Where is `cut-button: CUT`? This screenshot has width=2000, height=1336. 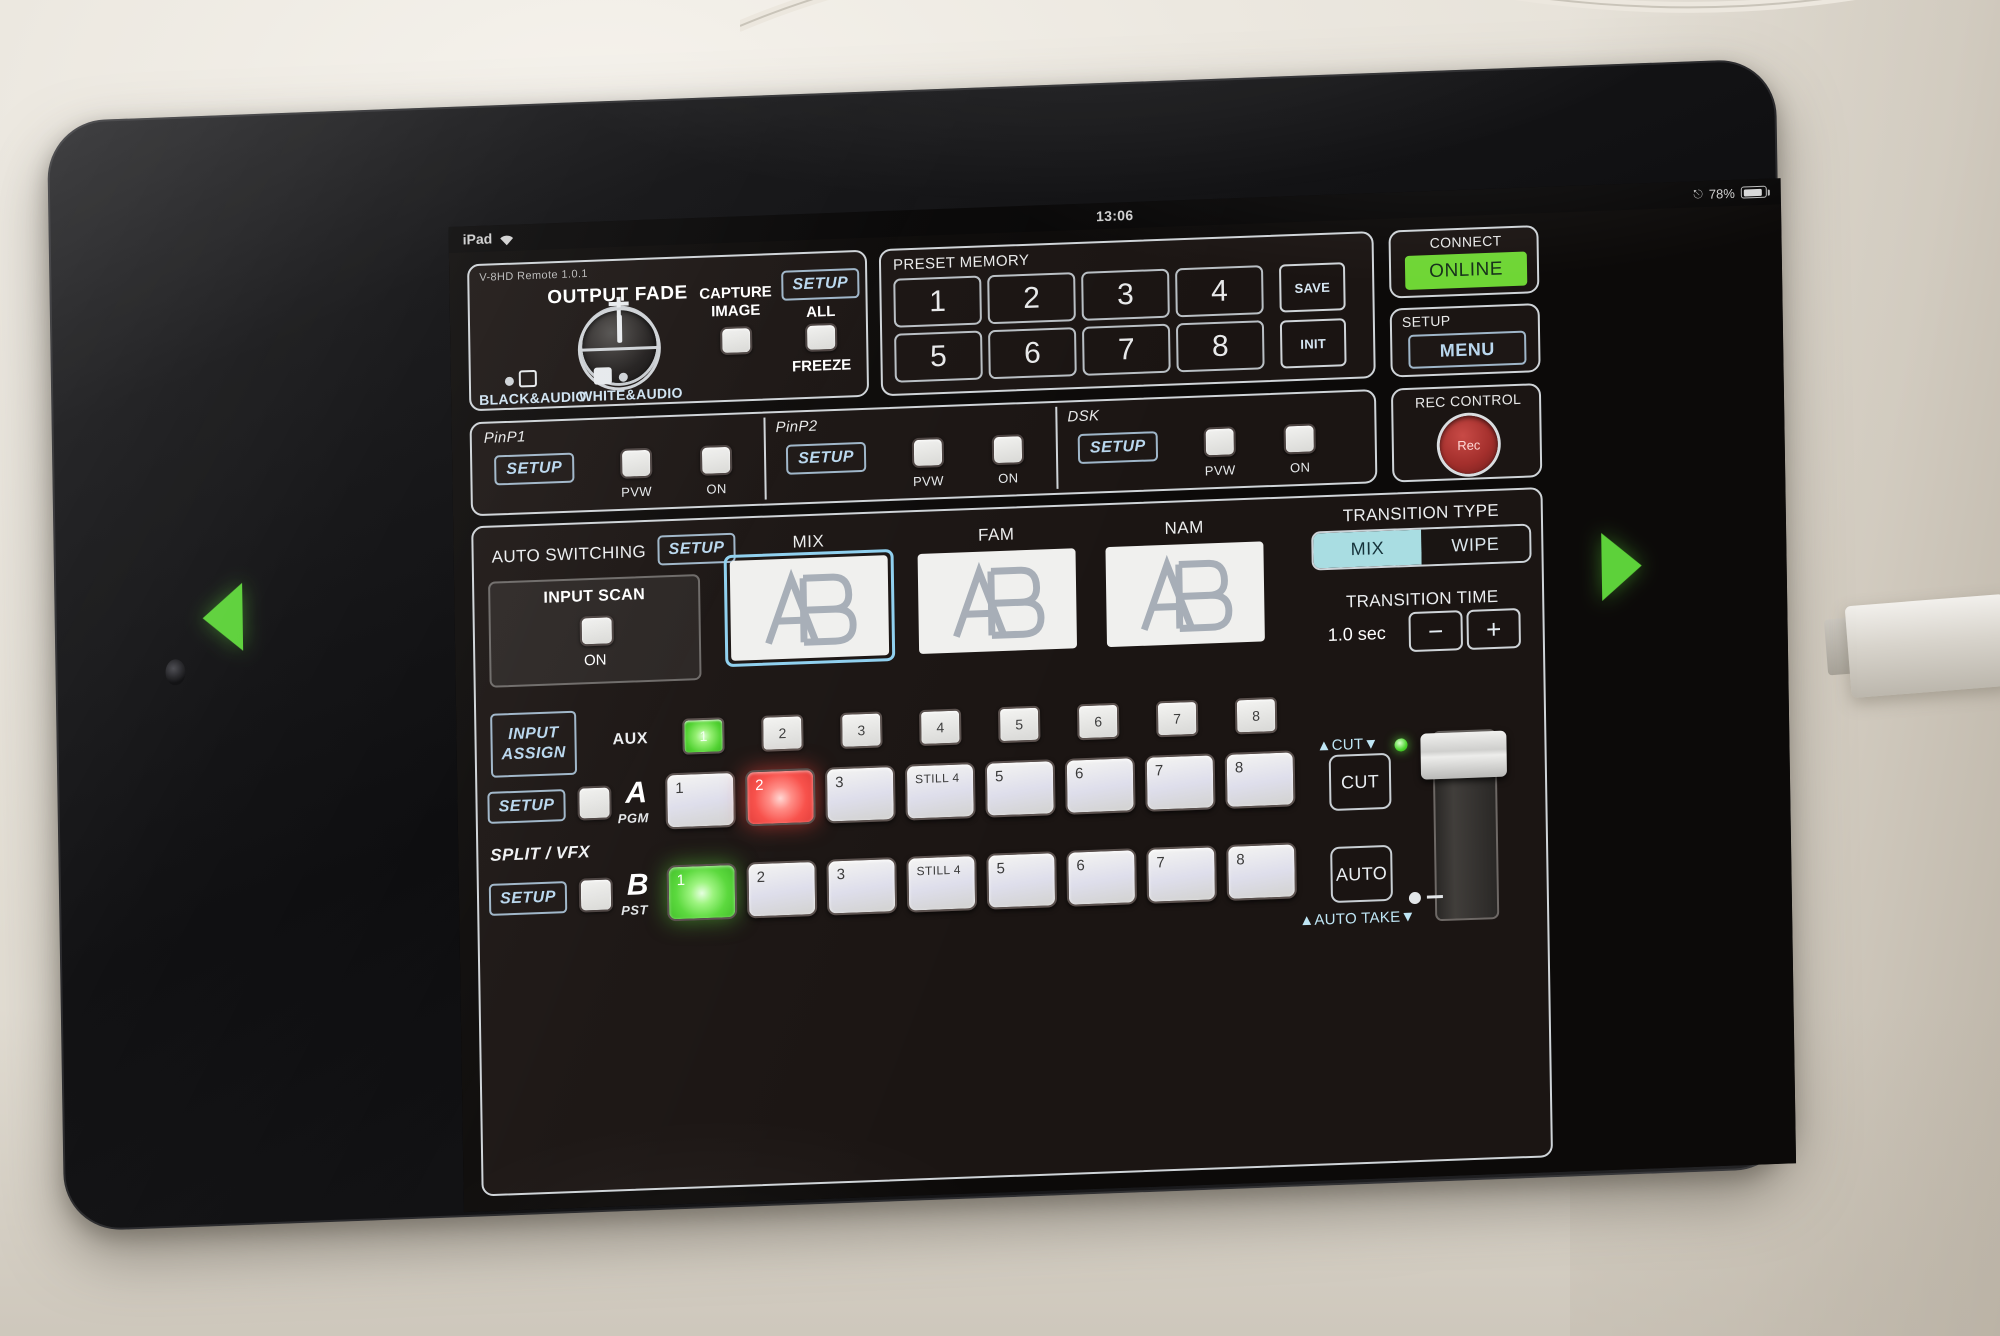 cut-button: CUT is located at coordinates (1360, 782).